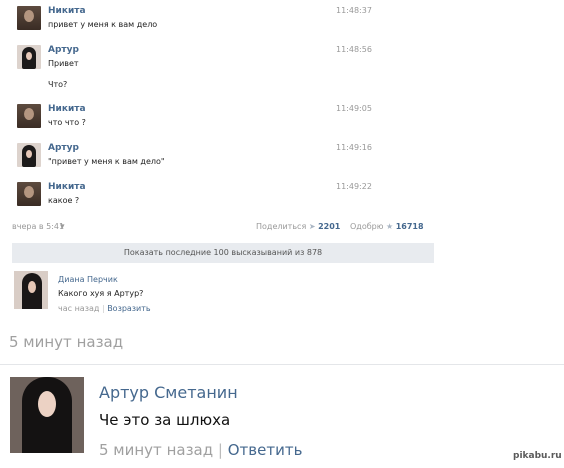 The height and width of the screenshot is (468, 564). What do you see at coordinates (537, 456) in the screenshot?
I see `watermark: pikabu.ru` at bounding box center [537, 456].